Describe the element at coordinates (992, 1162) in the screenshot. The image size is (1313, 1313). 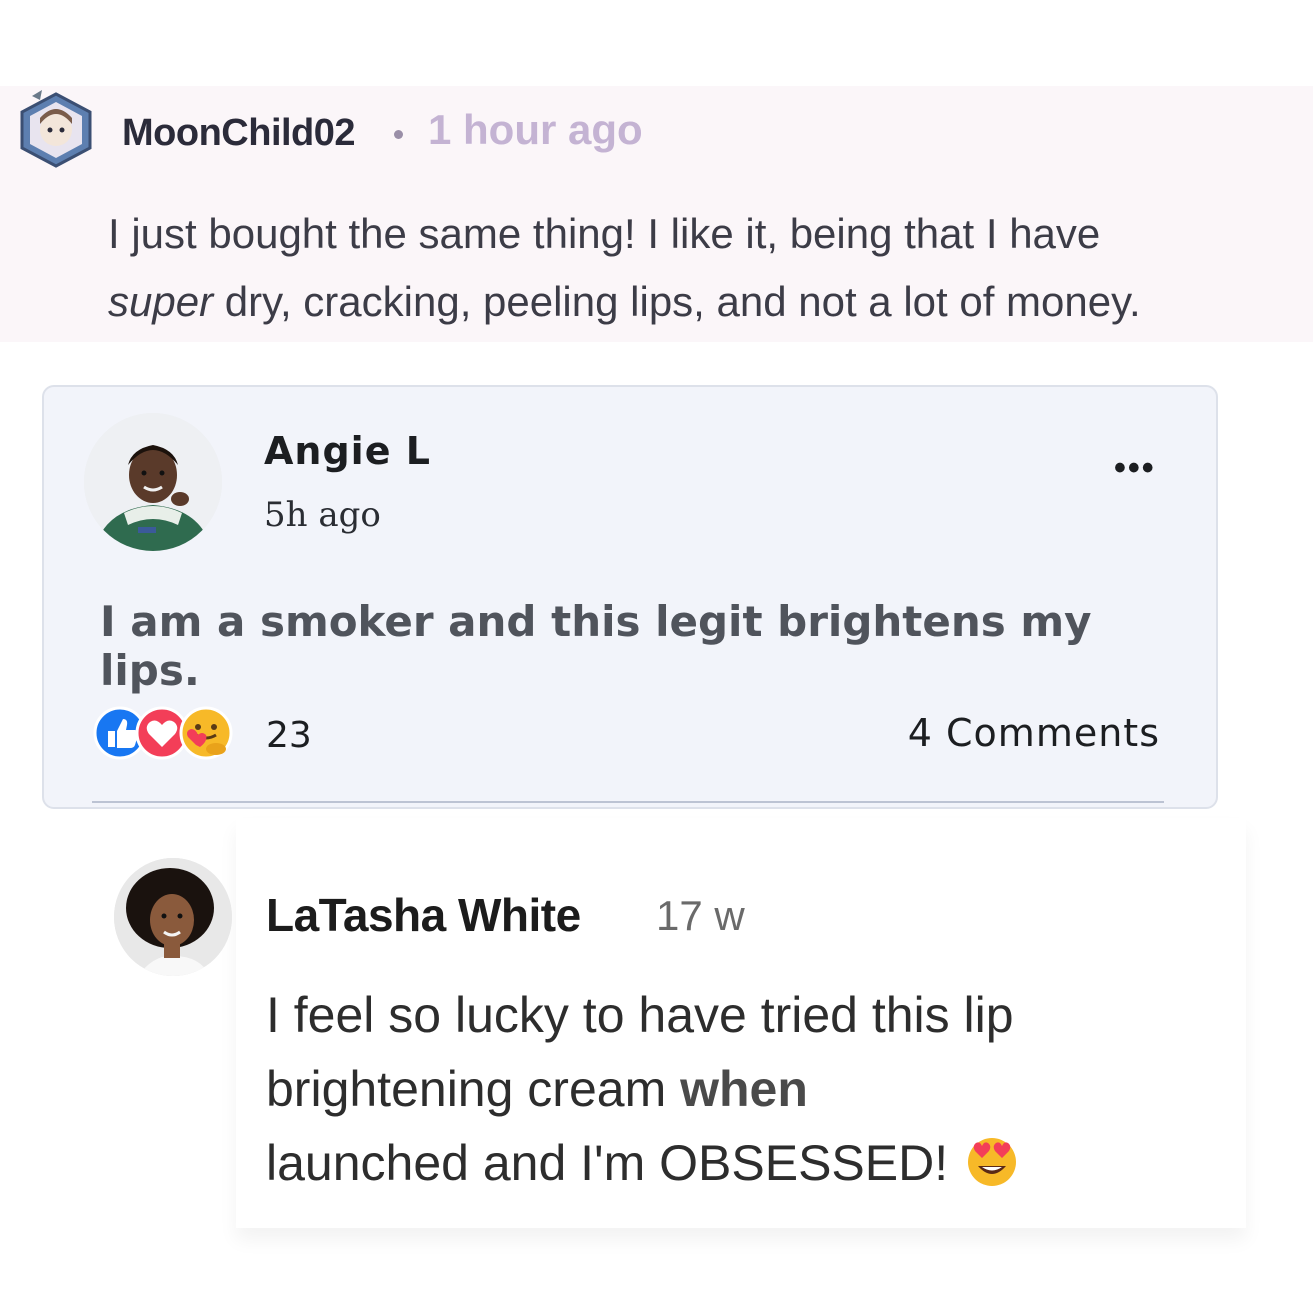
I see `heart-eyes-emoji-icon` at that location.